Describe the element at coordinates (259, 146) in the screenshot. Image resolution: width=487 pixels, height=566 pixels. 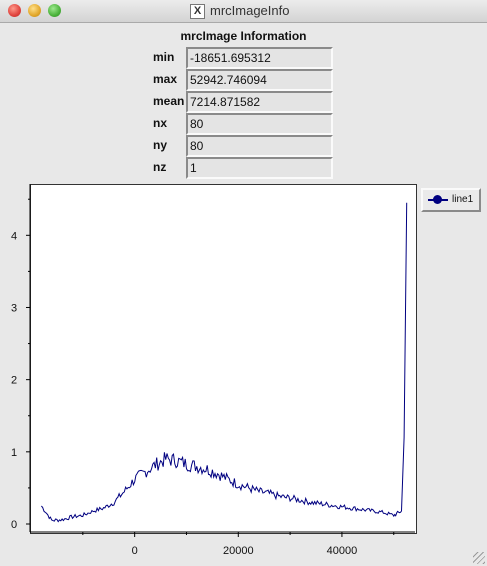
I see `ny-field: 80` at that location.